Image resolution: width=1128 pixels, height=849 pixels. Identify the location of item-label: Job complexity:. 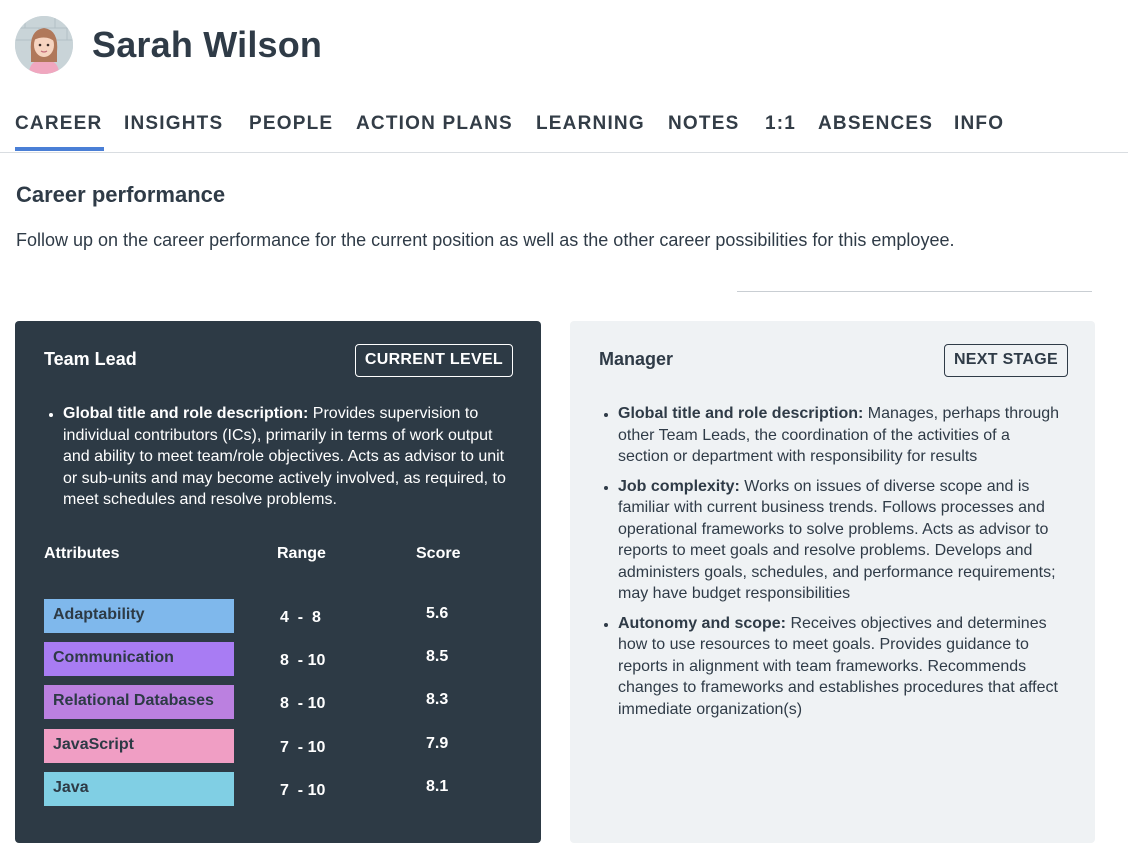
(679, 486).